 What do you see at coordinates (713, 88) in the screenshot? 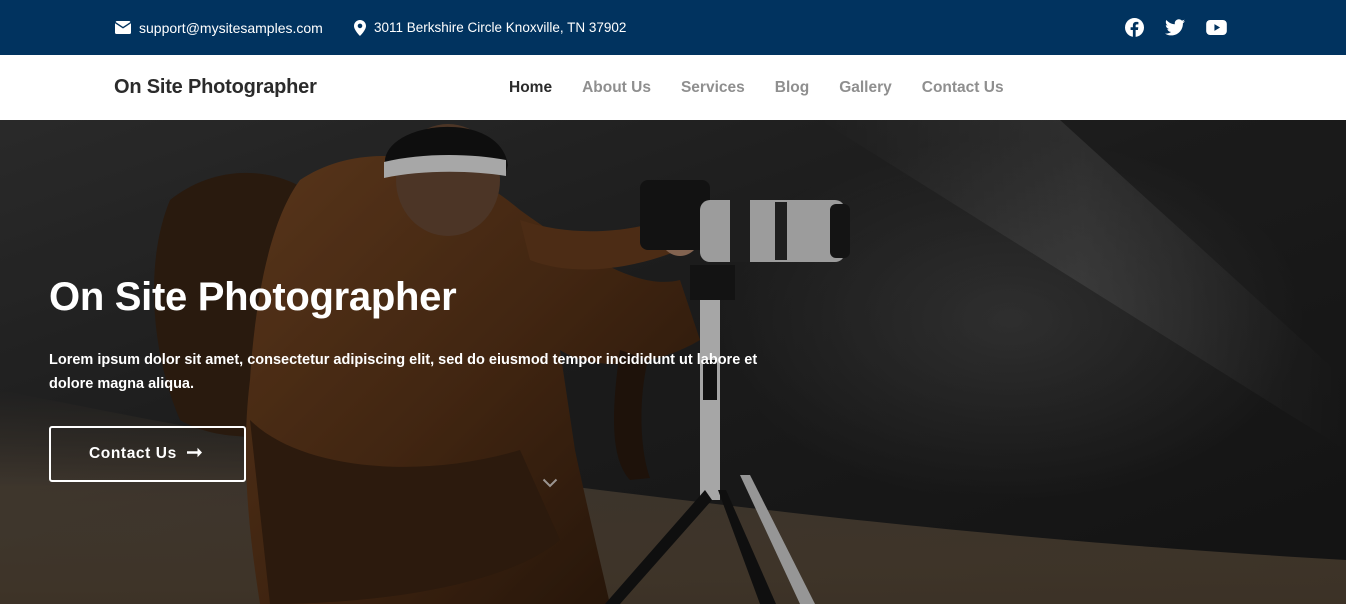
I see `nav-link-services: Services` at bounding box center [713, 88].